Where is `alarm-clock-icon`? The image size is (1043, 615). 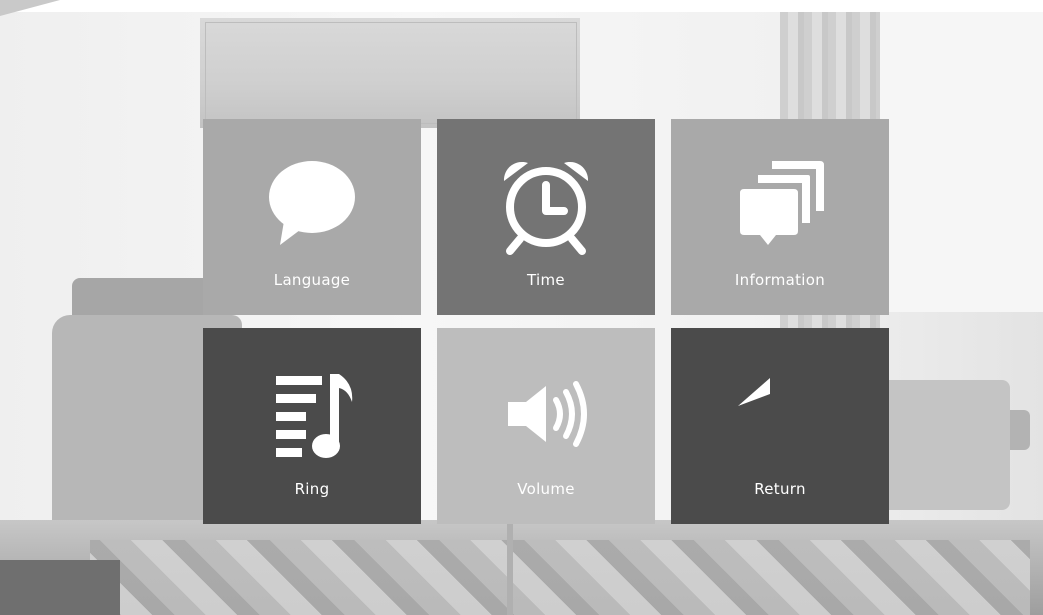 alarm-clock-icon is located at coordinates (546, 205).